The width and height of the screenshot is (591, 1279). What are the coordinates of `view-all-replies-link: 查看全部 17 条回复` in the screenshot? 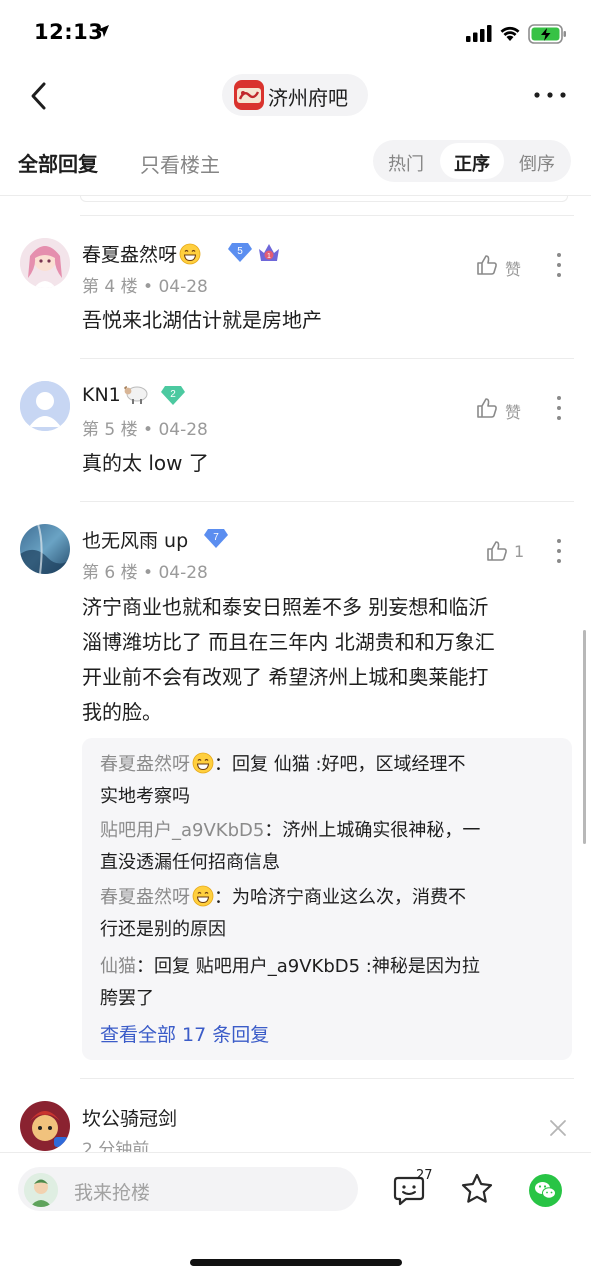 It's located at (184, 1033).